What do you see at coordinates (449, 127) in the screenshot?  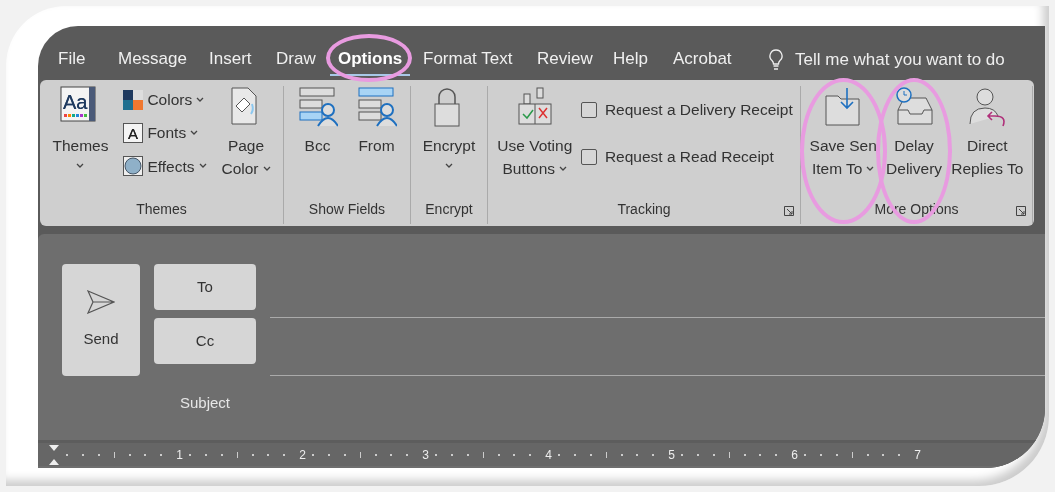 I see `ribbon-button: Encrypt` at bounding box center [449, 127].